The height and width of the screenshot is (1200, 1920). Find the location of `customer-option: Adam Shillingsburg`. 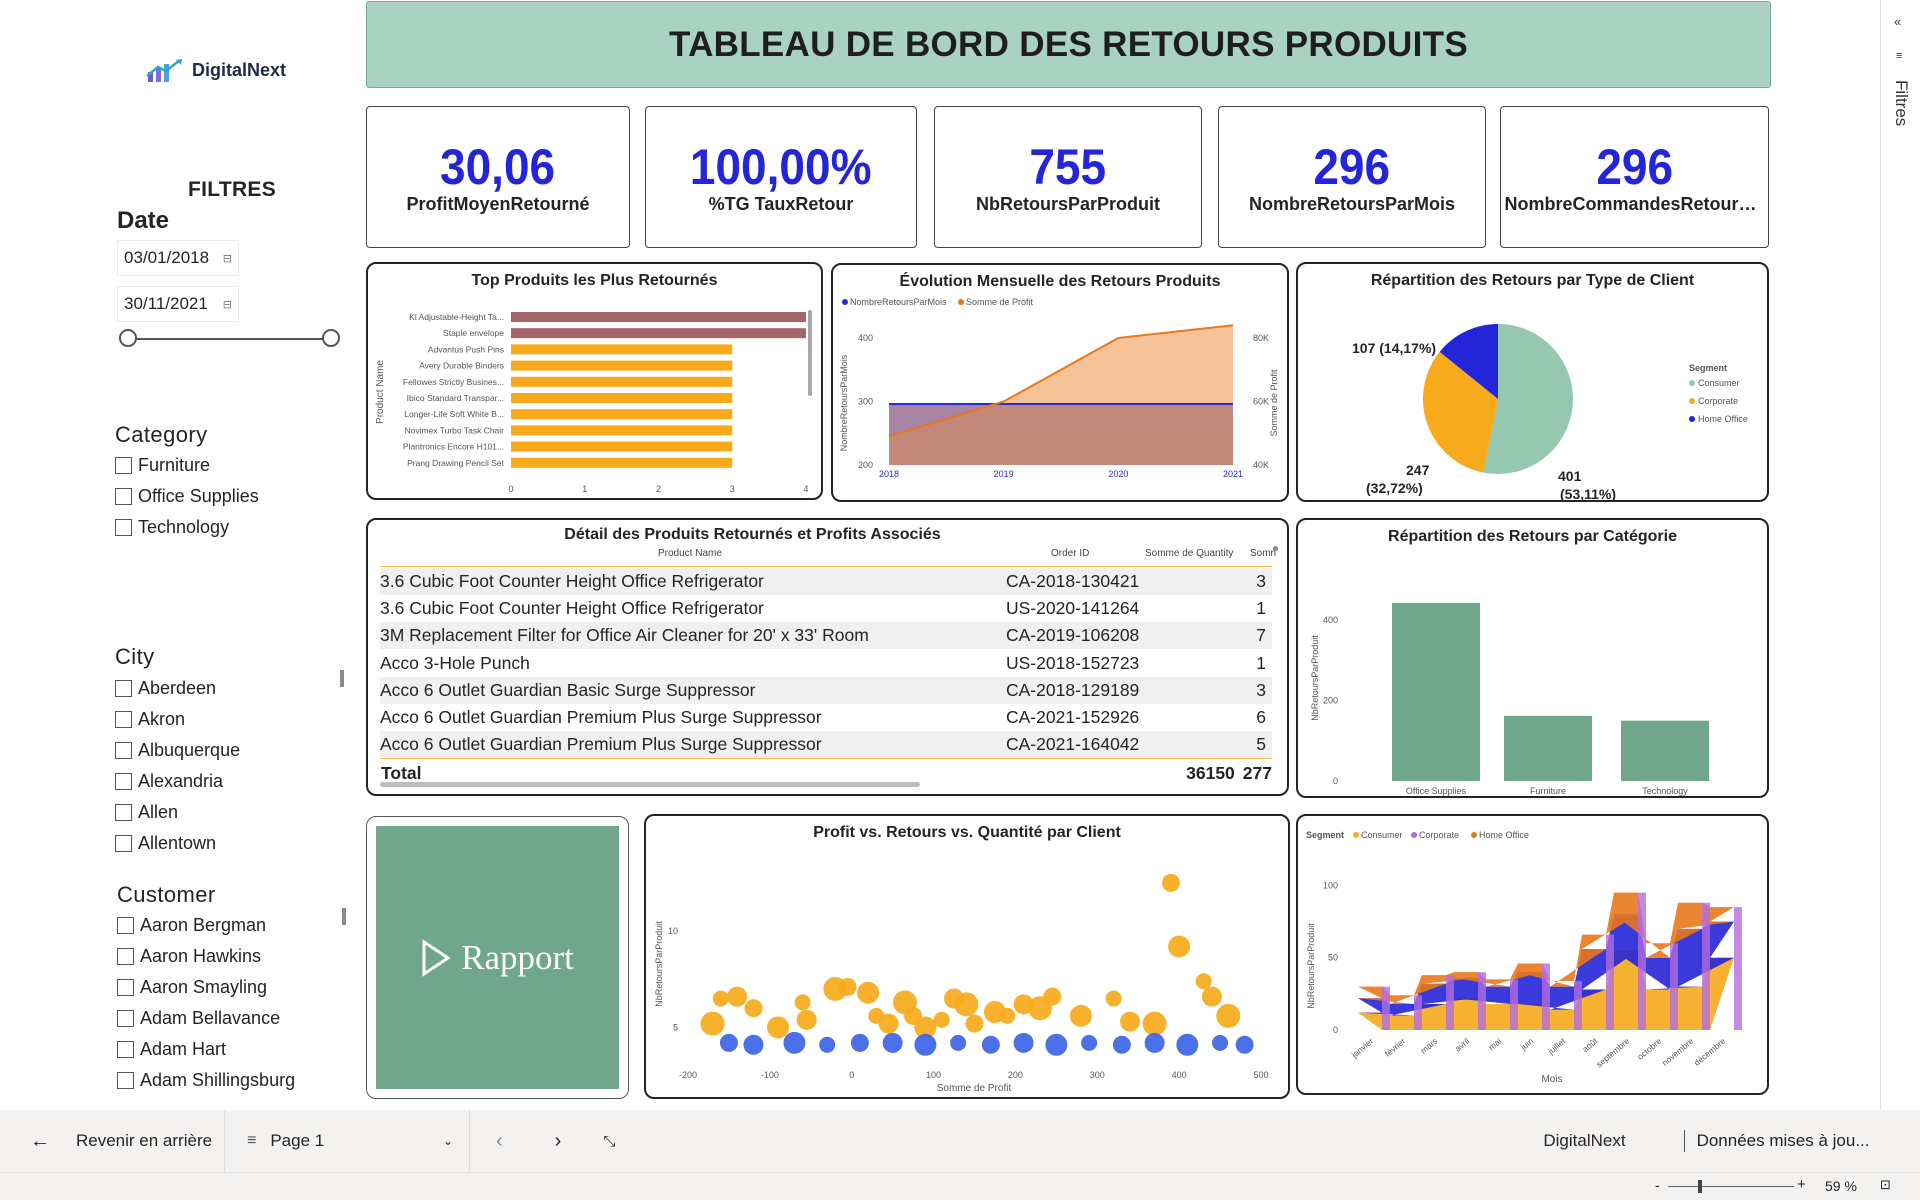

customer-option: Adam Shillingsburg is located at coordinates (206, 1080).